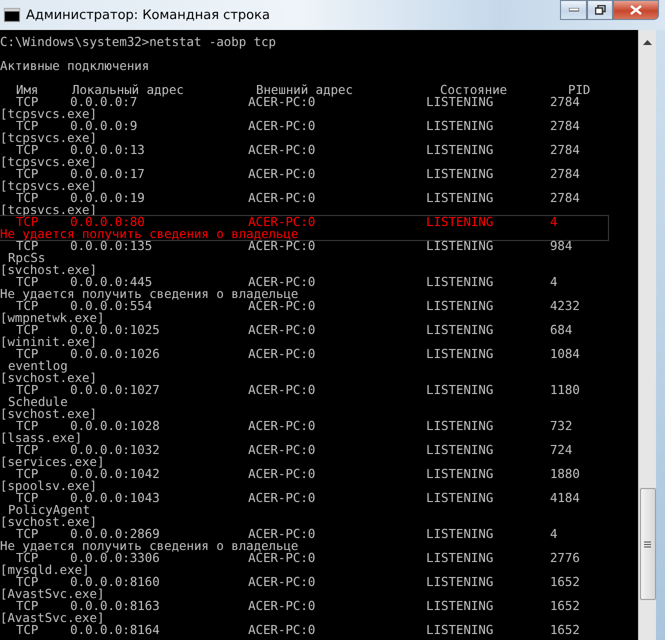 The height and width of the screenshot is (640, 665). I want to click on column-header: Внешний адрес, so click(304, 89).